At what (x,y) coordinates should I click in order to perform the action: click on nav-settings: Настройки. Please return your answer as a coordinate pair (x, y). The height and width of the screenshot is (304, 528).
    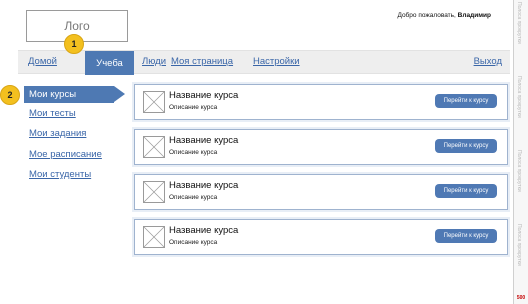
    Looking at the image, I should click on (276, 61).